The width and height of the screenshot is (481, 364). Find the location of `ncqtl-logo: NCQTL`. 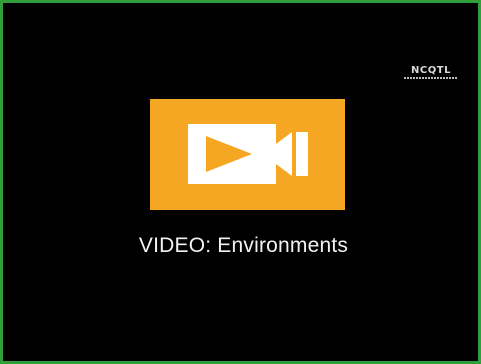

ncqtl-logo: NCQTL is located at coordinates (431, 72).